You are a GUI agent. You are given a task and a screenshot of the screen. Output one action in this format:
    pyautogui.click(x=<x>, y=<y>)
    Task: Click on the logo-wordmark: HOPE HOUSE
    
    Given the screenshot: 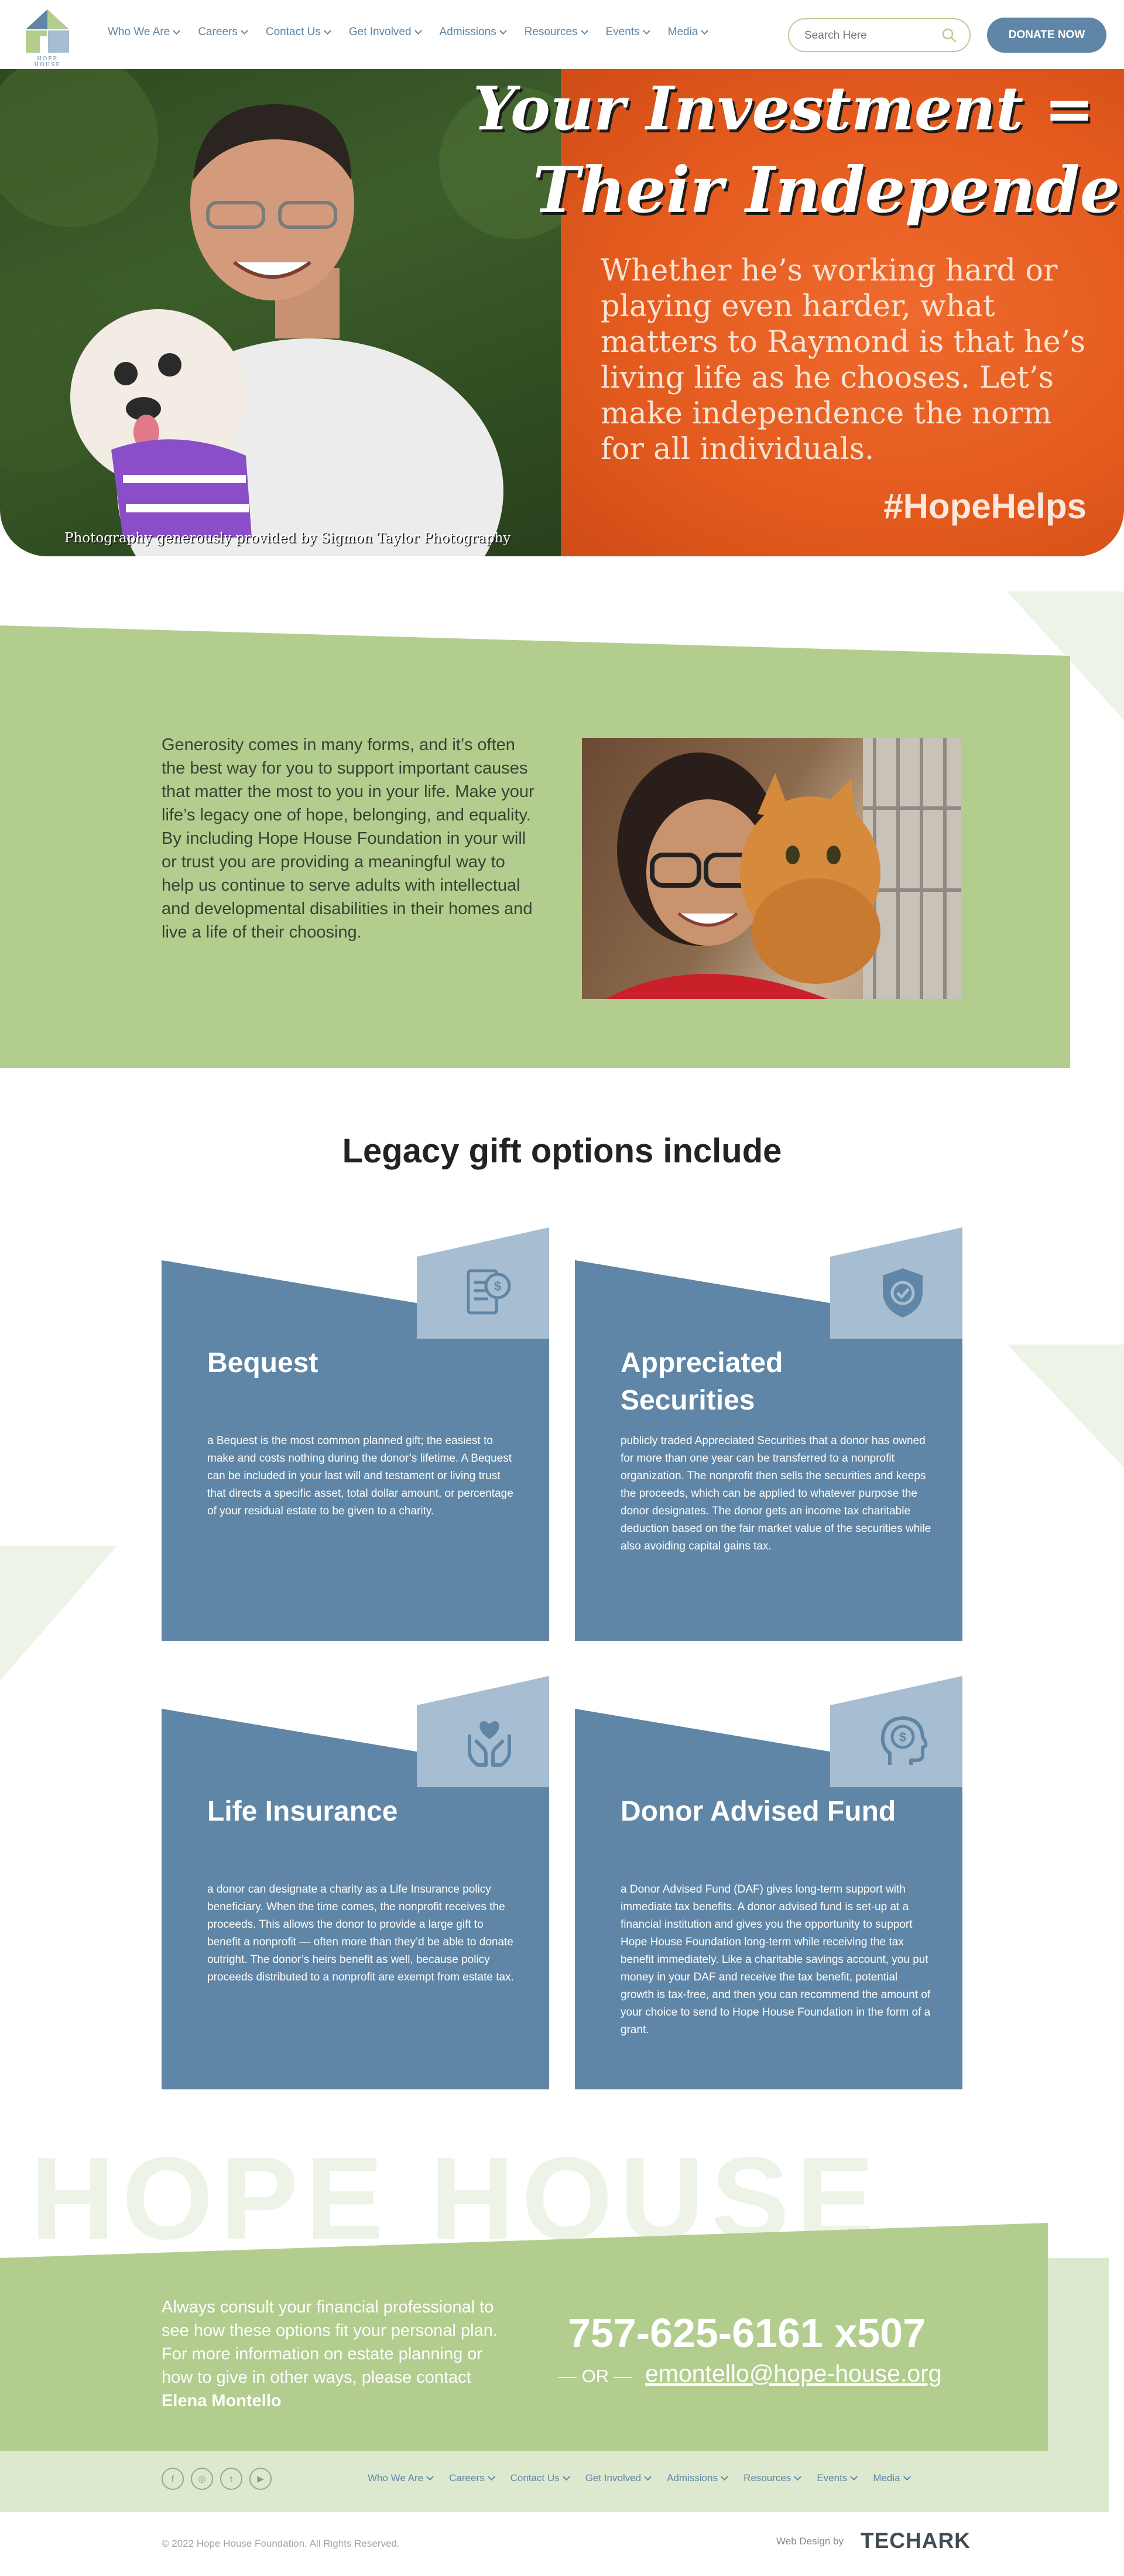 What is the action you would take?
    pyautogui.click(x=48, y=62)
    